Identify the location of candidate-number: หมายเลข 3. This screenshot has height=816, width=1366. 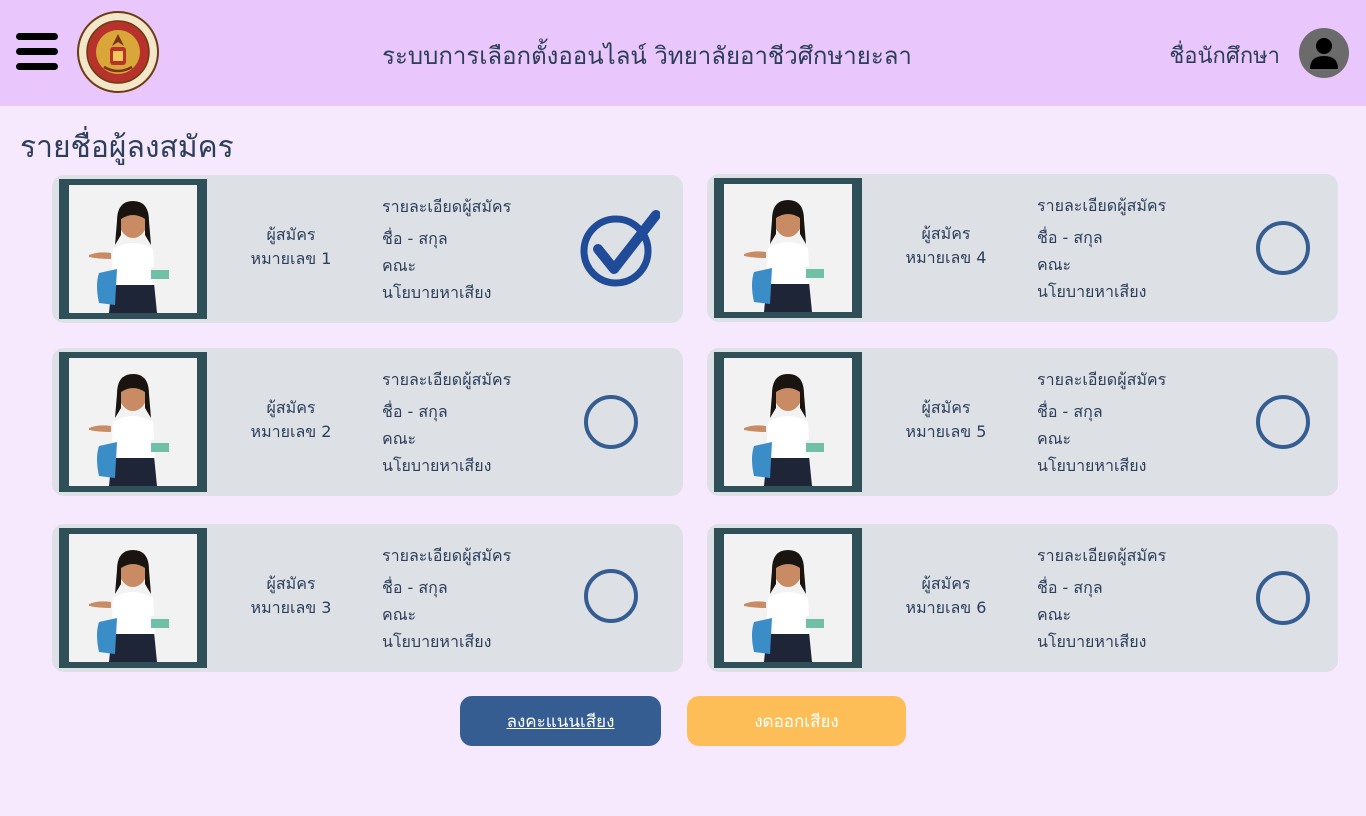
(291, 607).